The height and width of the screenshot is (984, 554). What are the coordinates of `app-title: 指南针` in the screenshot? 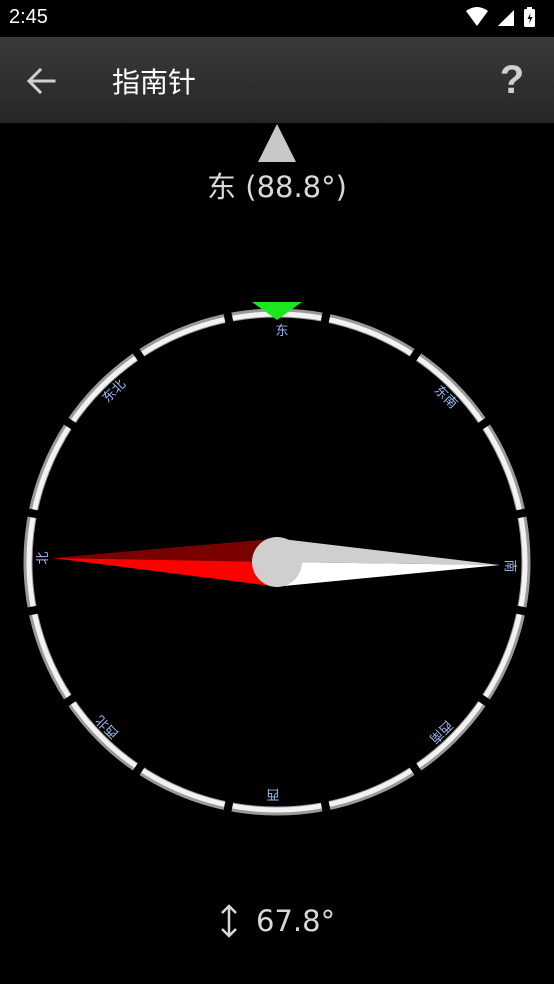 It's located at (154, 82).